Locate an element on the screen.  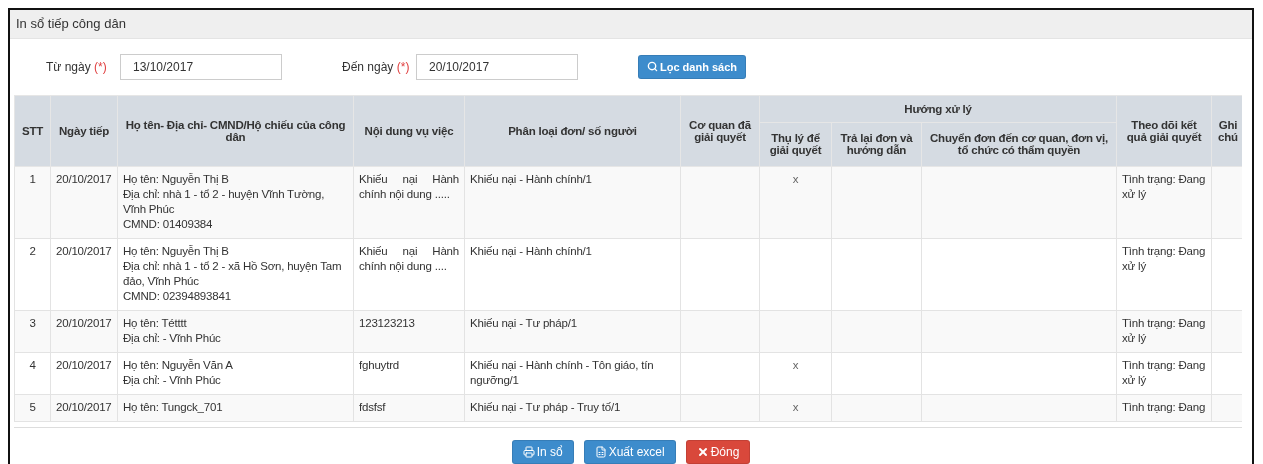
table-cell: 1 is located at coordinates (32, 202).